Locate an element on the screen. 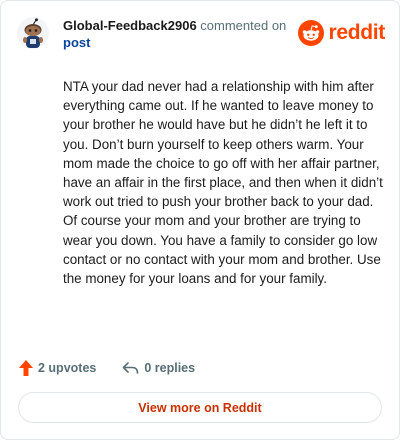 This screenshot has width=400, height=440. view-more-button: View more on Reddit is located at coordinates (200, 407).